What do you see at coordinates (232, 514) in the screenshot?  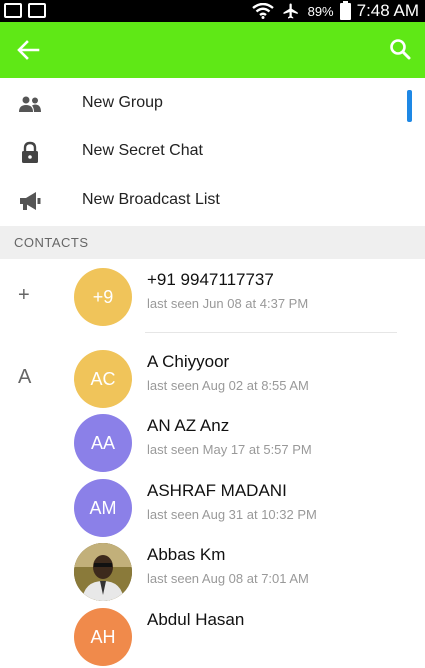 I see `last-seen: last seen Aug 31 at 10:32 PM` at bounding box center [232, 514].